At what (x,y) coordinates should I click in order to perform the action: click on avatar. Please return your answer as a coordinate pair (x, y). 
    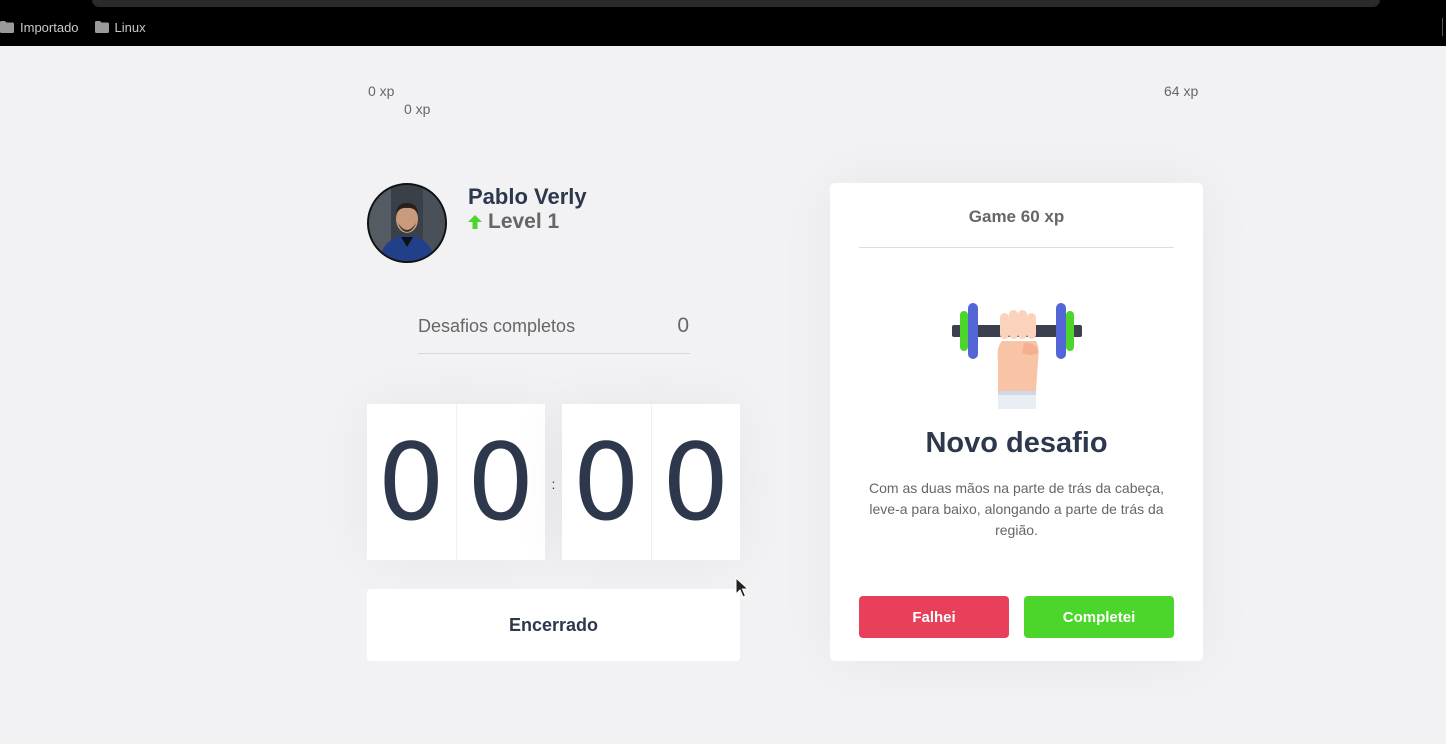
    Looking at the image, I should click on (407, 223).